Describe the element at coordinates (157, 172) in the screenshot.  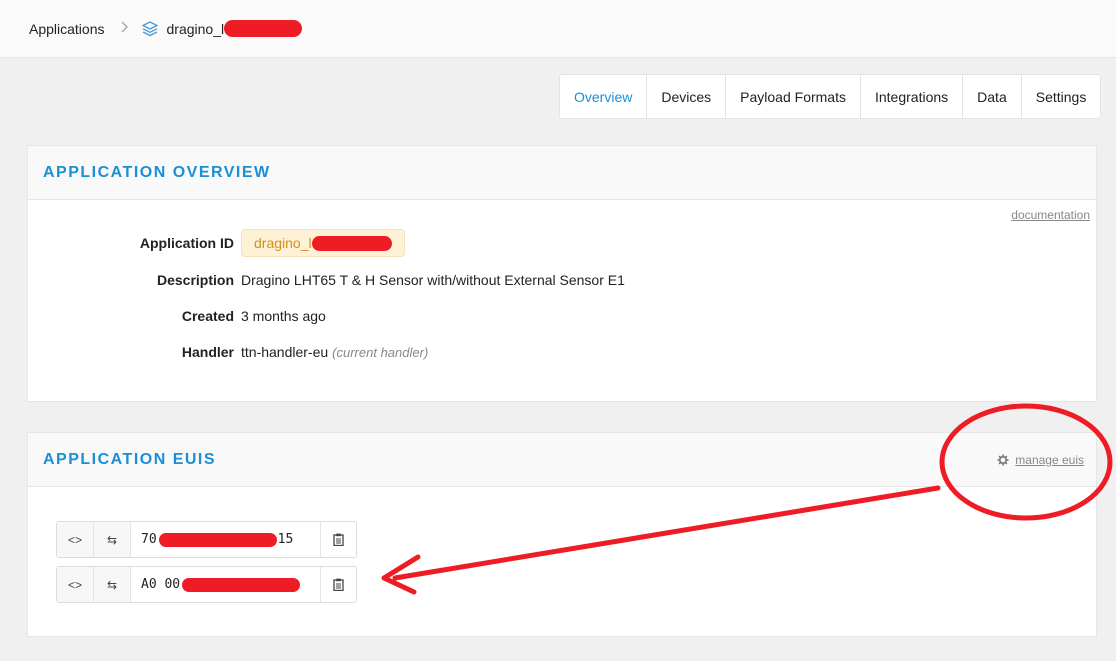
I see `overview-title: APPLICATION OVERVIEW` at that location.